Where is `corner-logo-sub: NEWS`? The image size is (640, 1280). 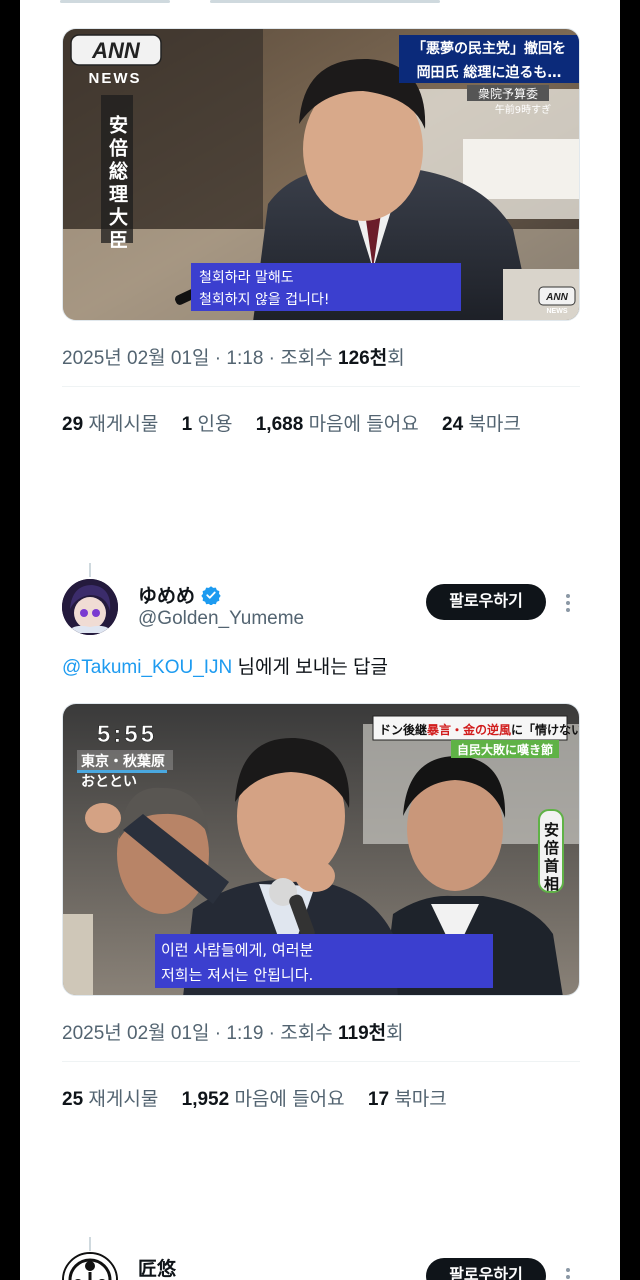
corner-logo-sub: NEWS is located at coordinates (557, 311).